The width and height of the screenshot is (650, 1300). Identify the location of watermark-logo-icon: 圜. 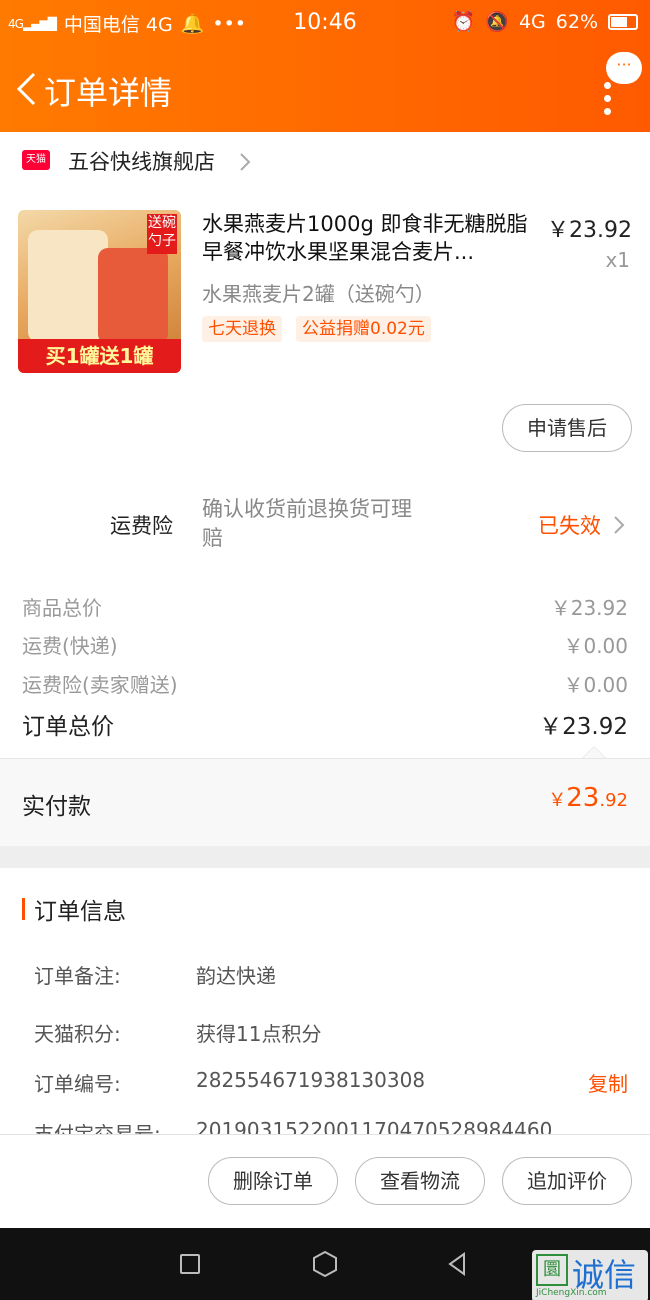
(552, 1270).